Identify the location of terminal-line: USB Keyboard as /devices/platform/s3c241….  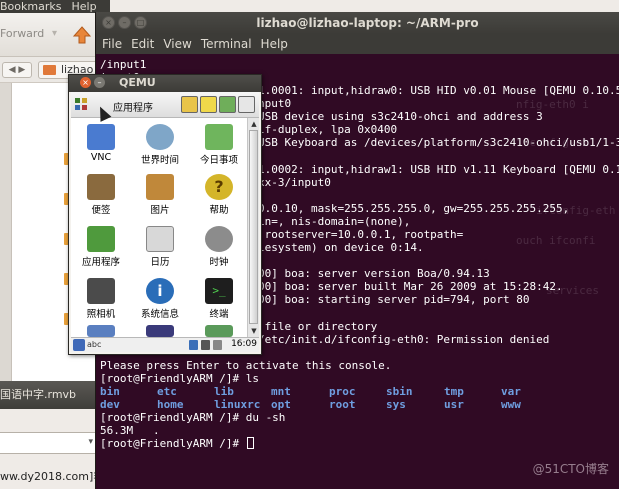
(438, 142).